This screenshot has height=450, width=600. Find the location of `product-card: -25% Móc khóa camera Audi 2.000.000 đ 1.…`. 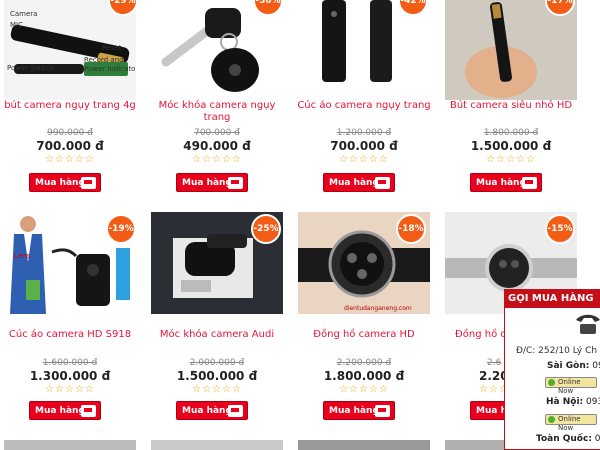

product-card: -25% Móc khóa camera Audi 2.000.000 đ 1.… is located at coordinates (217, 318).